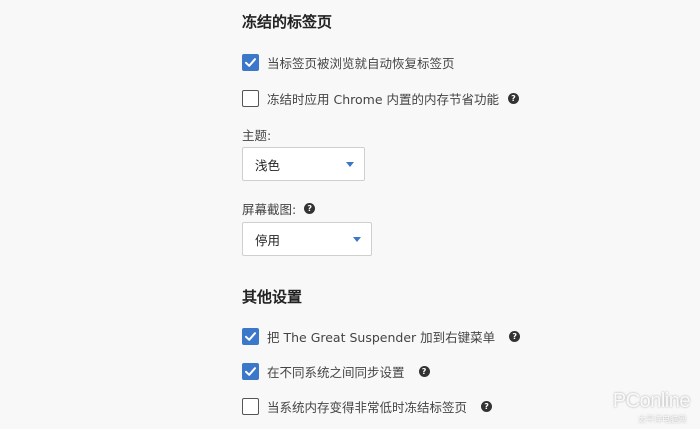 The height and width of the screenshot is (429, 700). Describe the element at coordinates (268, 240) in the screenshot. I see `screenshot-select-value: 停用` at that location.